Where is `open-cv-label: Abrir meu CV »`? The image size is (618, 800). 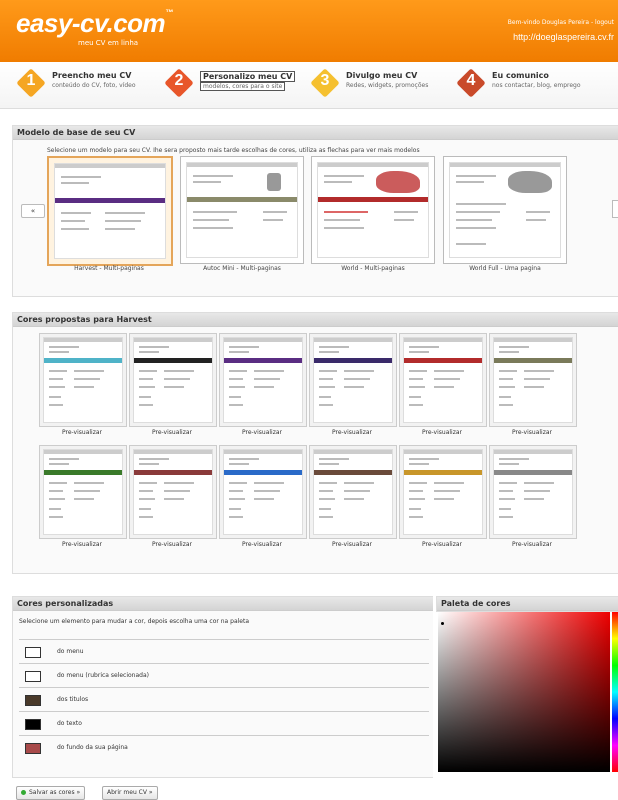 open-cv-label: Abrir meu CV » is located at coordinates (130, 792).